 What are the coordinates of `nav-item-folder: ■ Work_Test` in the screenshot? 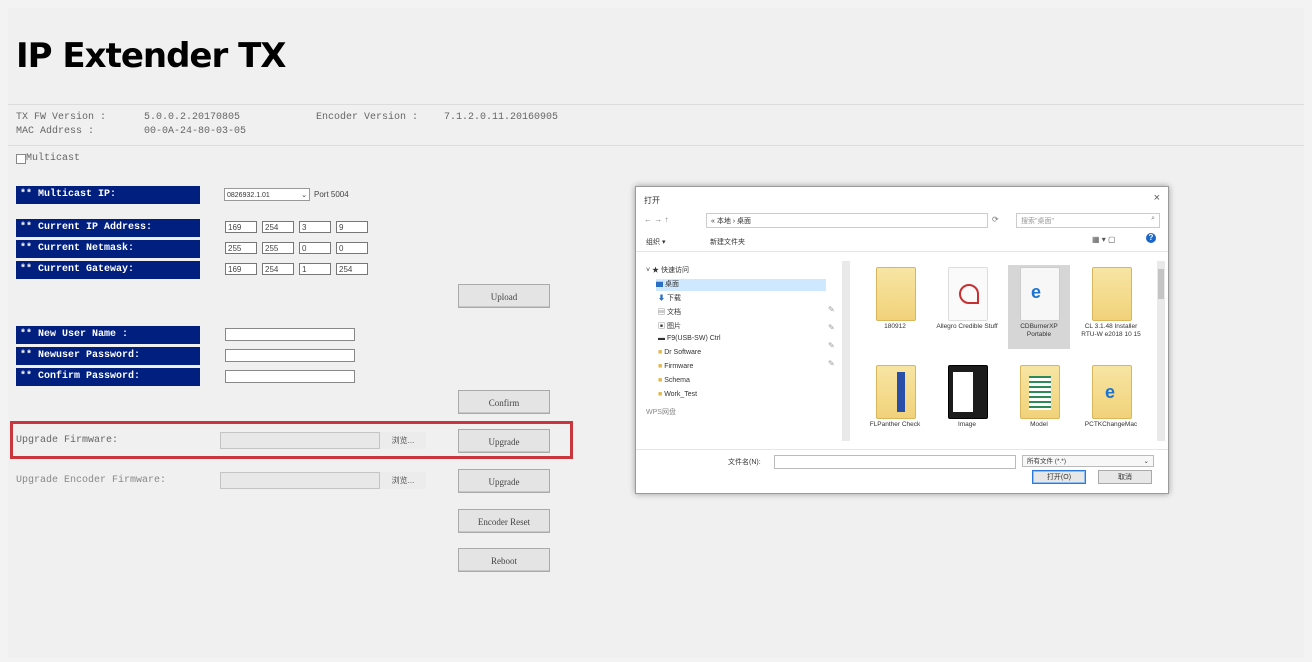 It's located at (677, 394).